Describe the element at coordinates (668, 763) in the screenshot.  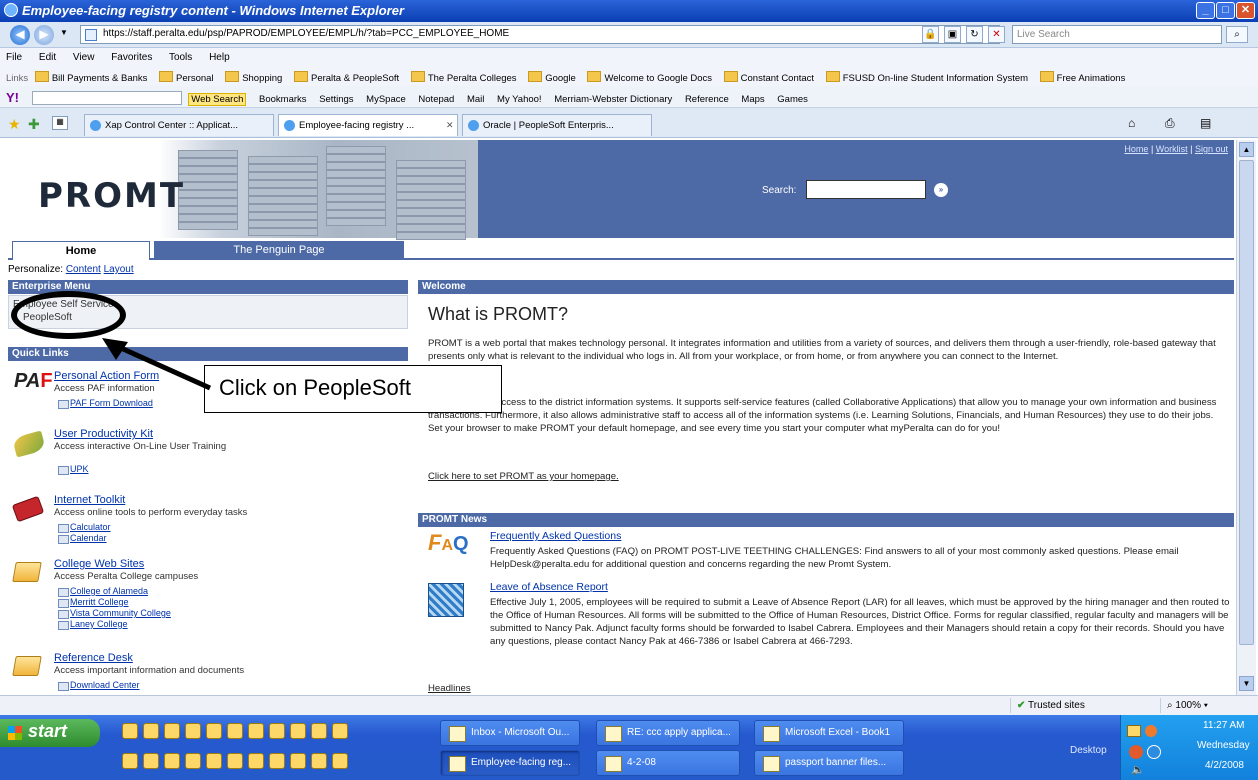
I see `task-folder-4-2-08: 4-2-08` at that location.